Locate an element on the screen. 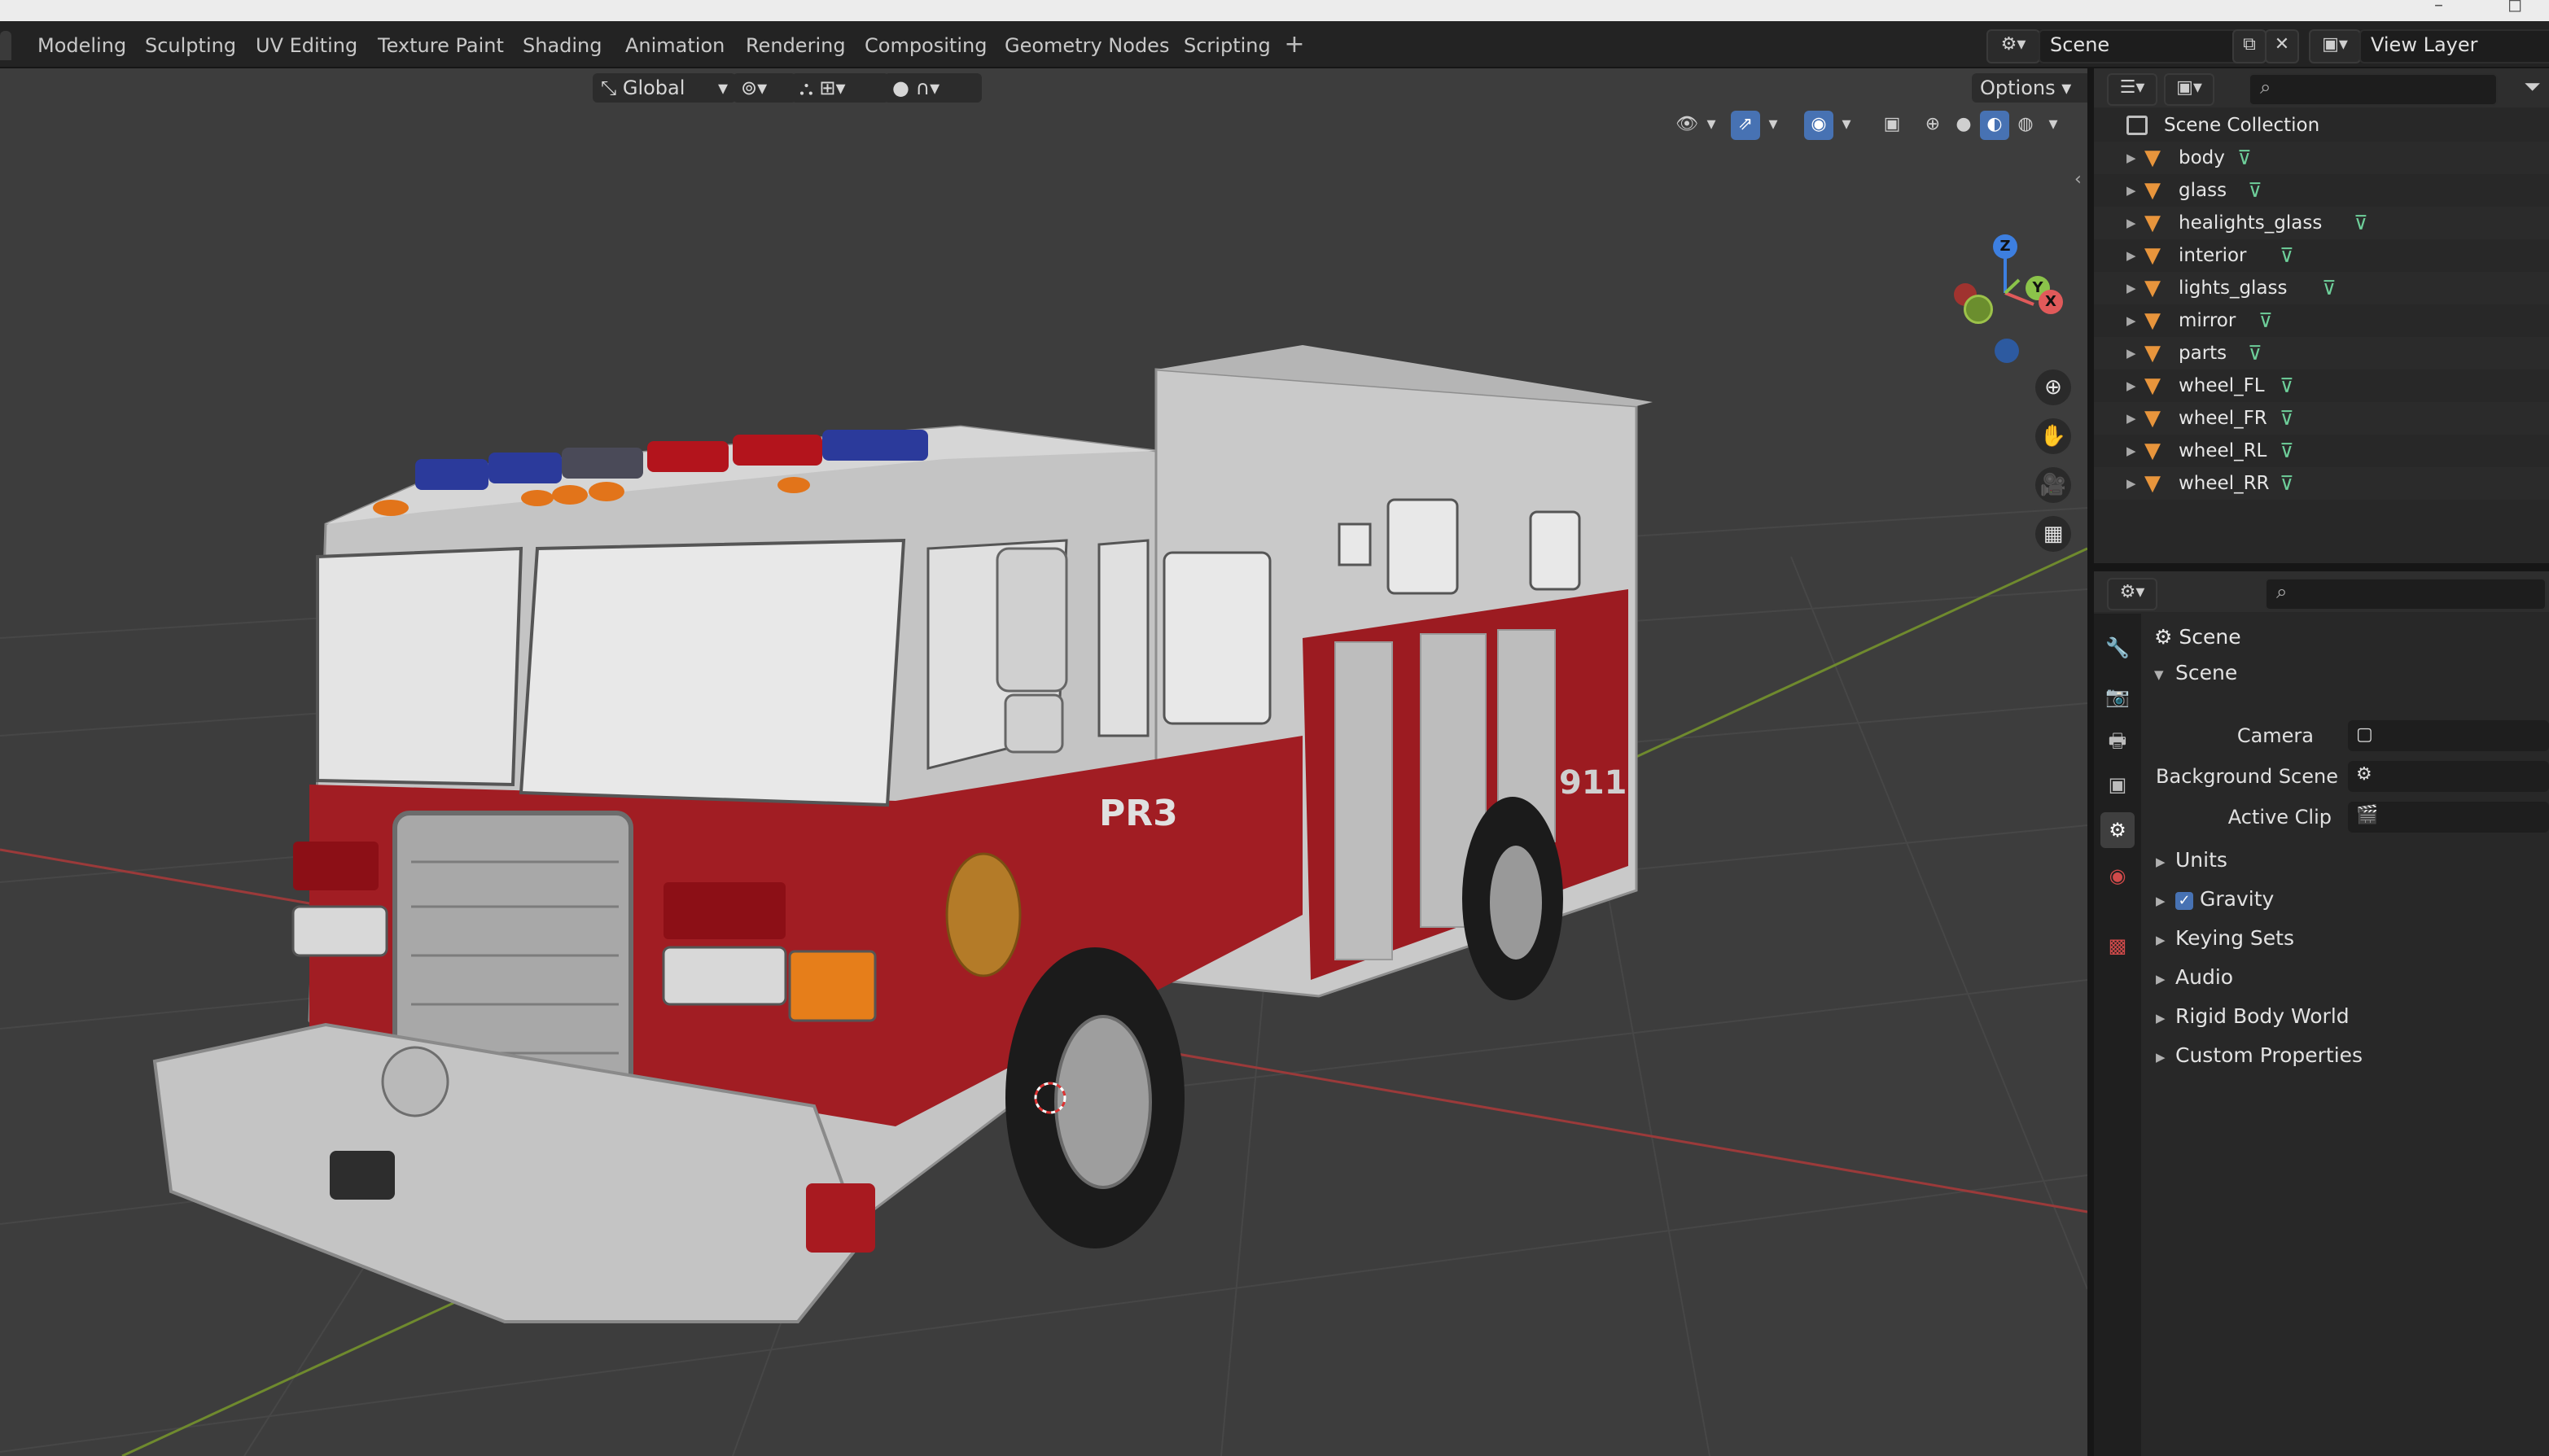  perspective-toggle-icon: ▦ is located at coordinates (2053, 534).